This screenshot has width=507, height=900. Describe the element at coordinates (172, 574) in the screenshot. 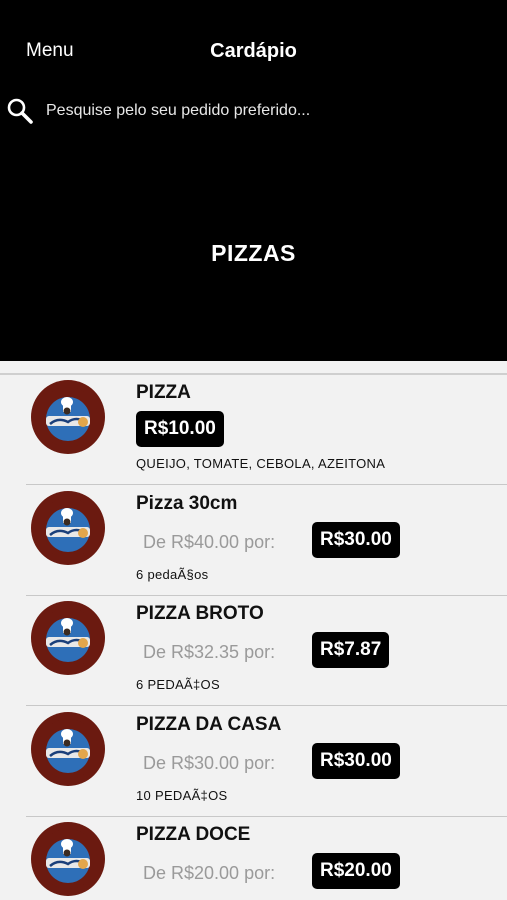

I see `item-description: 6 pedaÃ§os` at that location.